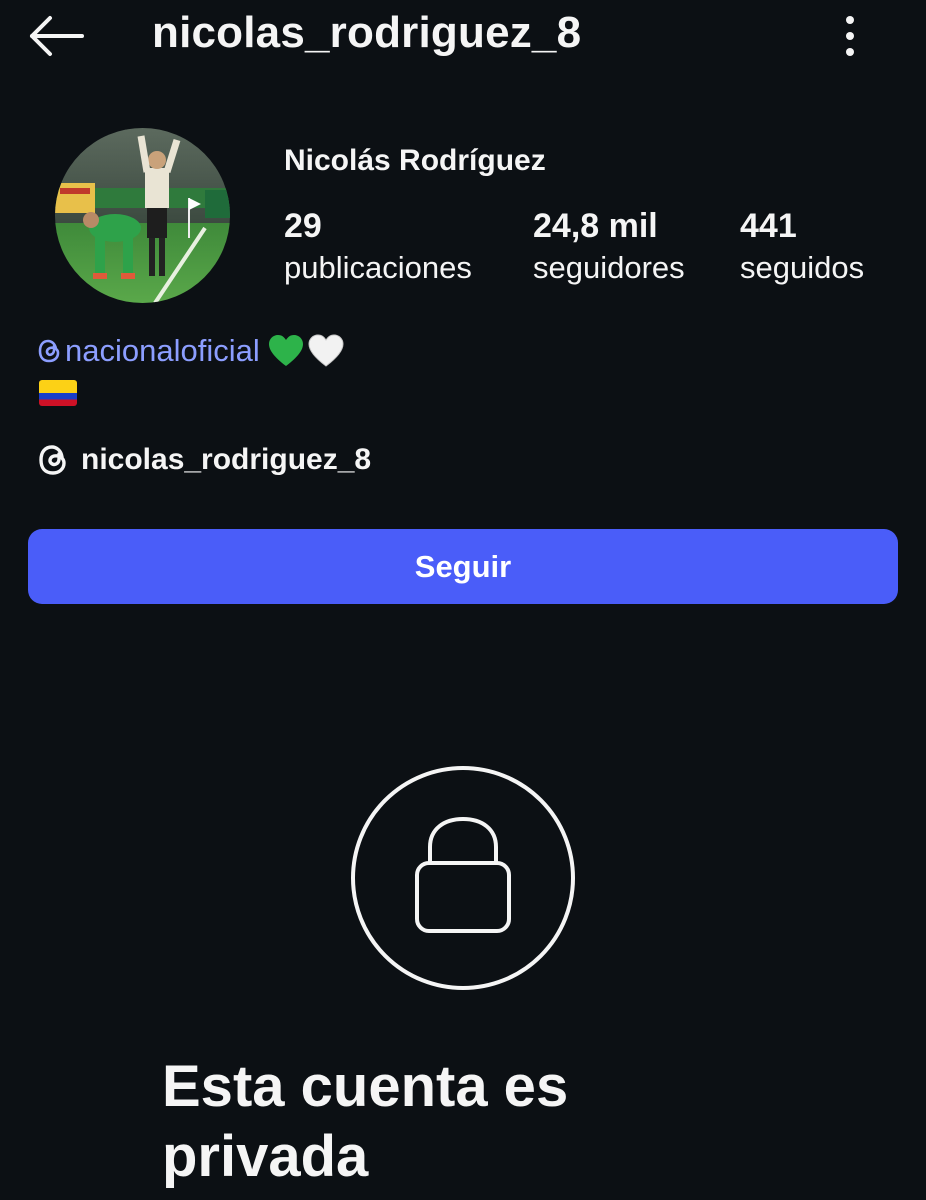  Describe the element at coordinates (463, 566) in the screenshot. I see `follow-button: Seguir` at that location.